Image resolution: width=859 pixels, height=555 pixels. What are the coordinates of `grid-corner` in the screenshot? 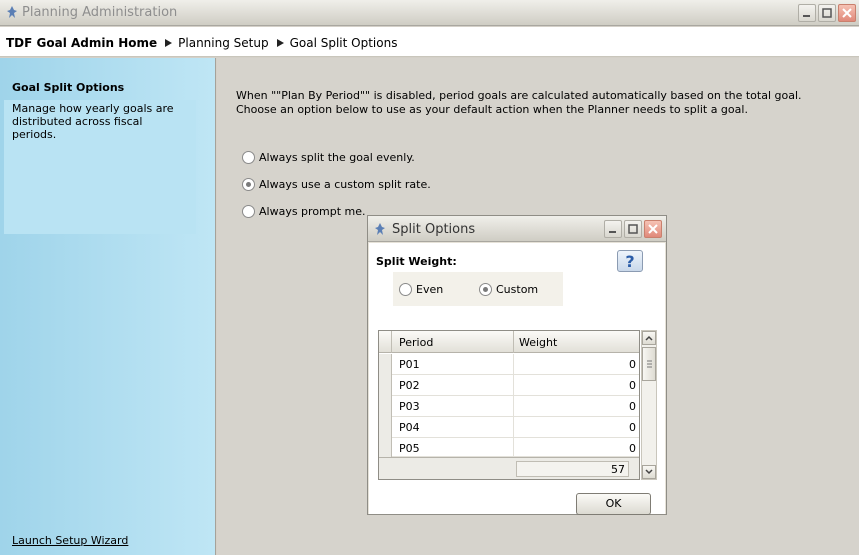 It's located at (385, 342).